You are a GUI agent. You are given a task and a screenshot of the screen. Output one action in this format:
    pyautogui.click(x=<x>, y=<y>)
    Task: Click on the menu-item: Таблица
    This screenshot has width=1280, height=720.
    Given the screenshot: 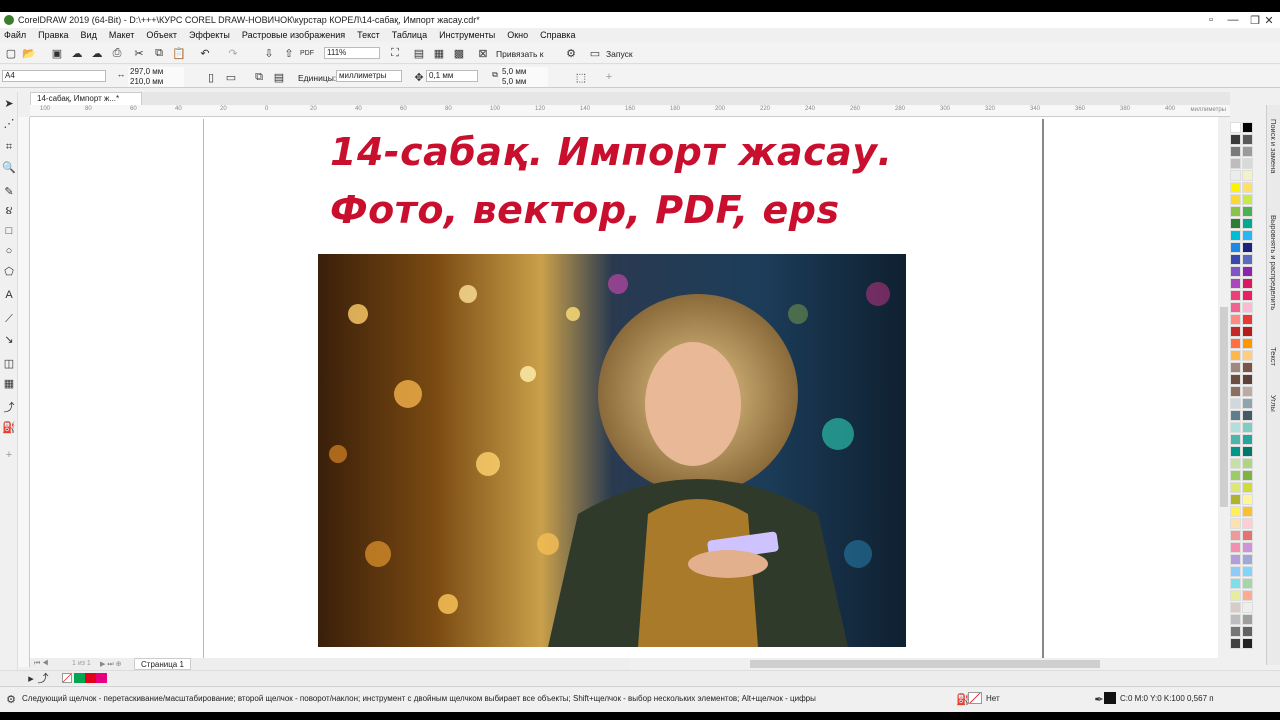 What is the action you would take?
    pyautogui.click(x=409, y=35)
    